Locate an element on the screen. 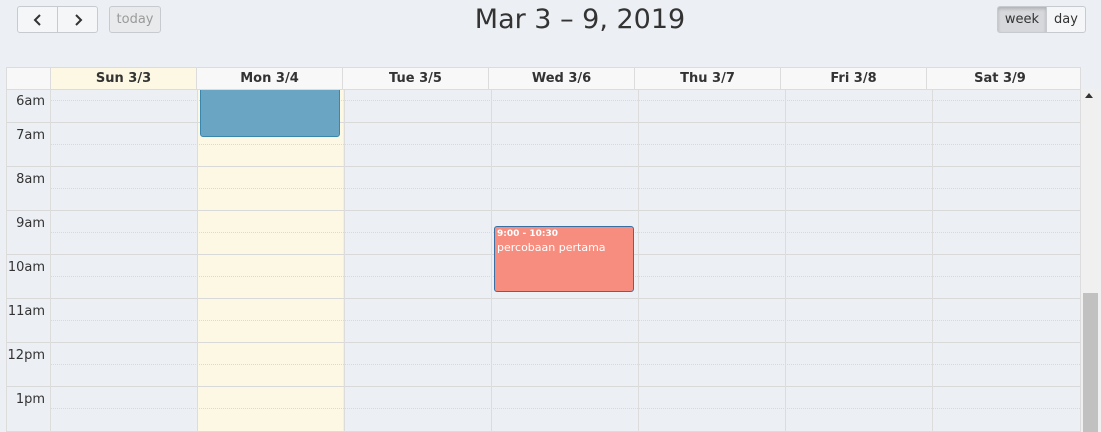  today-button: today is located at coordinates (135, 19).